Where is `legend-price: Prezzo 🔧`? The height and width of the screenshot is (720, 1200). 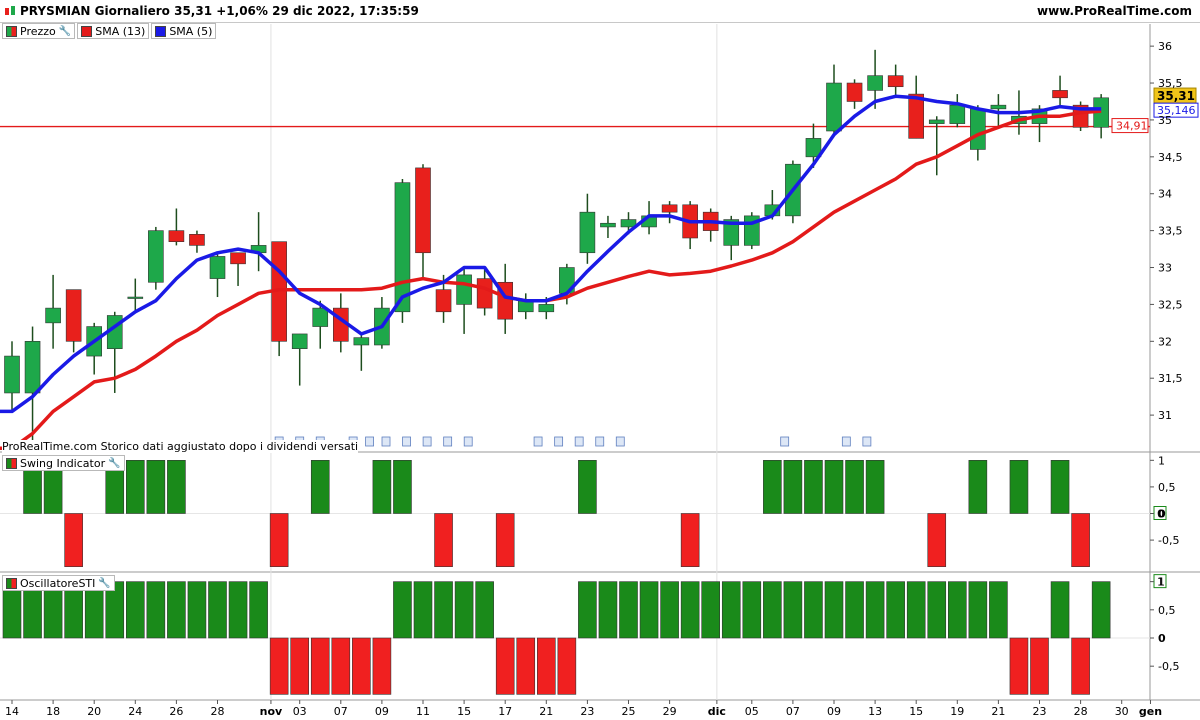 legend-price: Prezzo 🔧 is located at coordinates (39, 31).